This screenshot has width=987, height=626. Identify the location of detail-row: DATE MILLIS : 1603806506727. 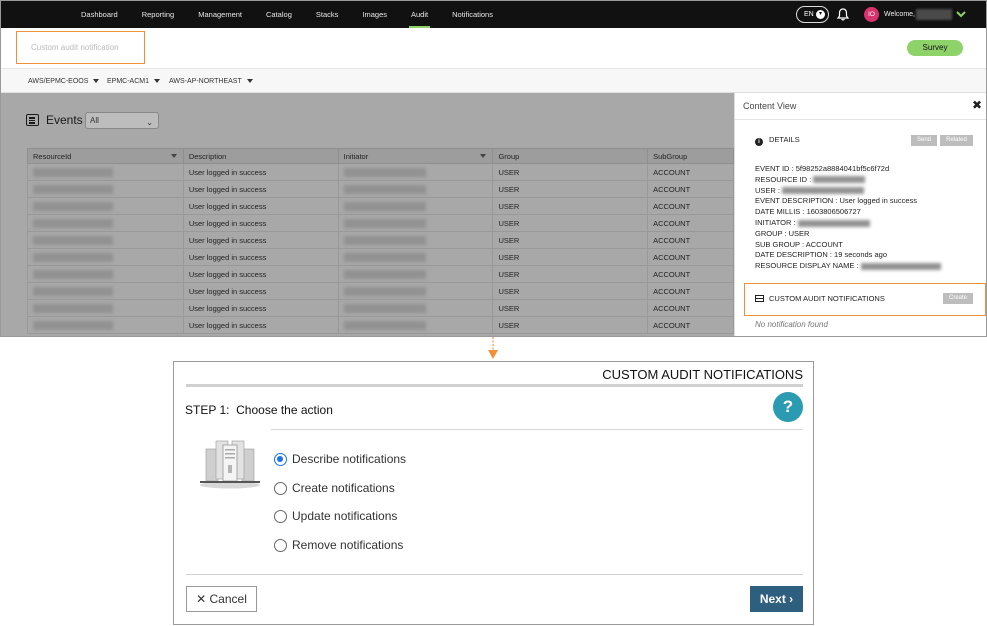
(848, 212).